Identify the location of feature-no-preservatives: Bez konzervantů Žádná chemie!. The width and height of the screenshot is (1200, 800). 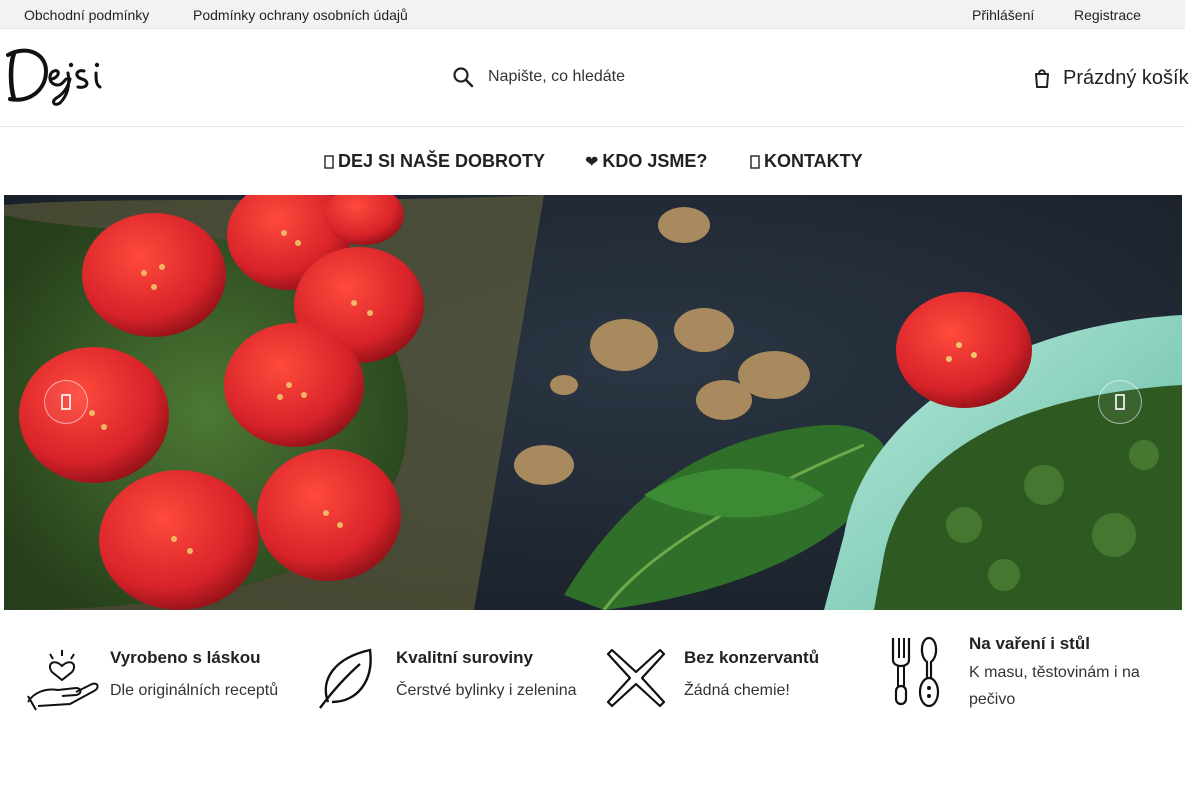
(708, 678).